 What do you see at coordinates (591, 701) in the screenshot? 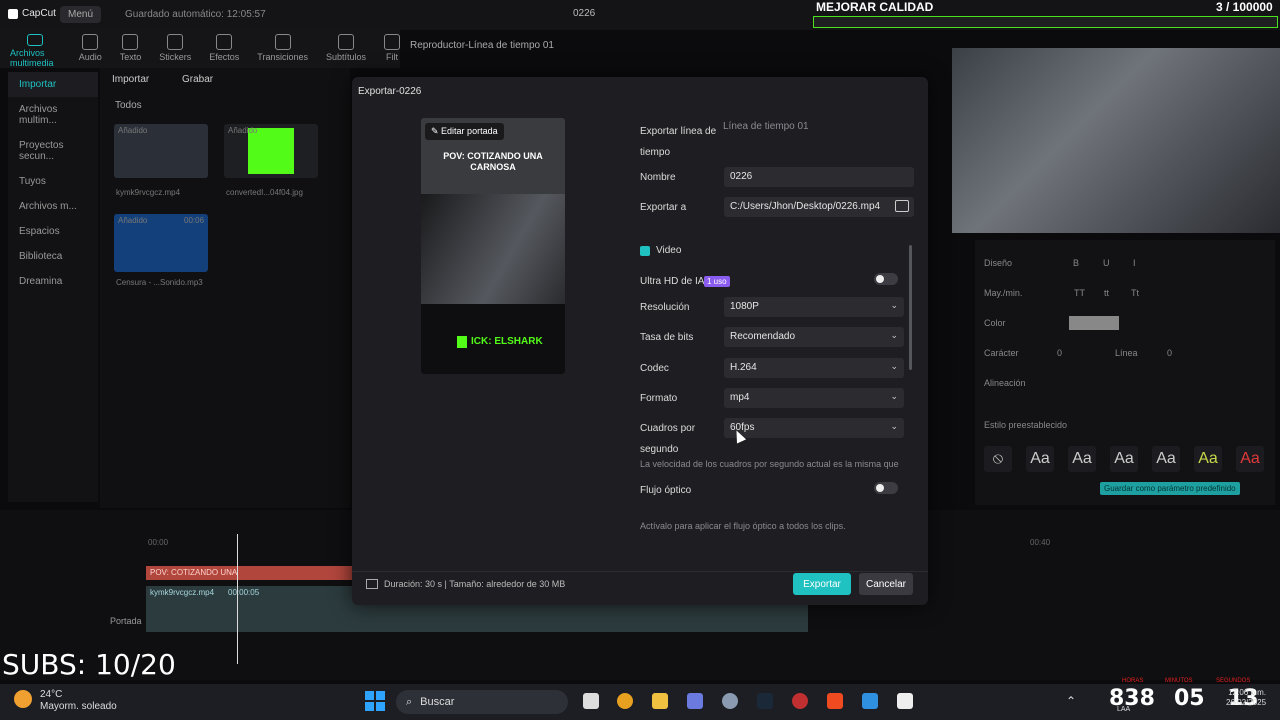
I see `task-view-icon` at bounding box center [591, 701].